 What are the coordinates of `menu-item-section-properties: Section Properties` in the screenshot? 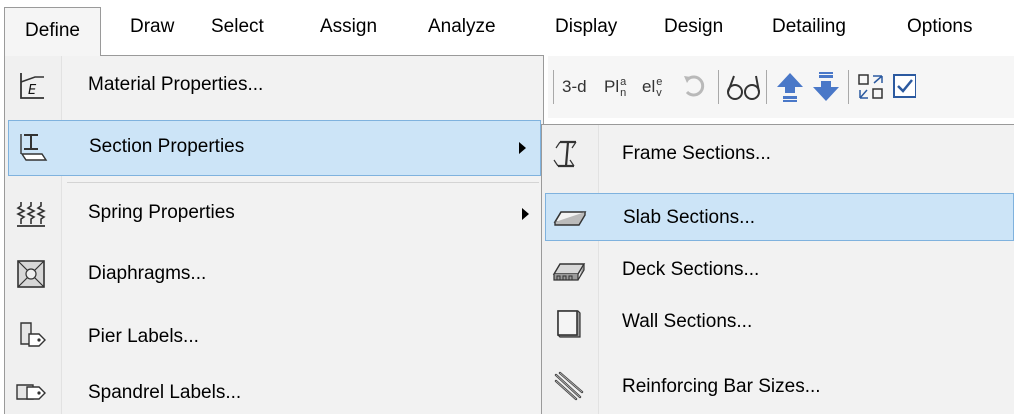 It's located at (274, 148).